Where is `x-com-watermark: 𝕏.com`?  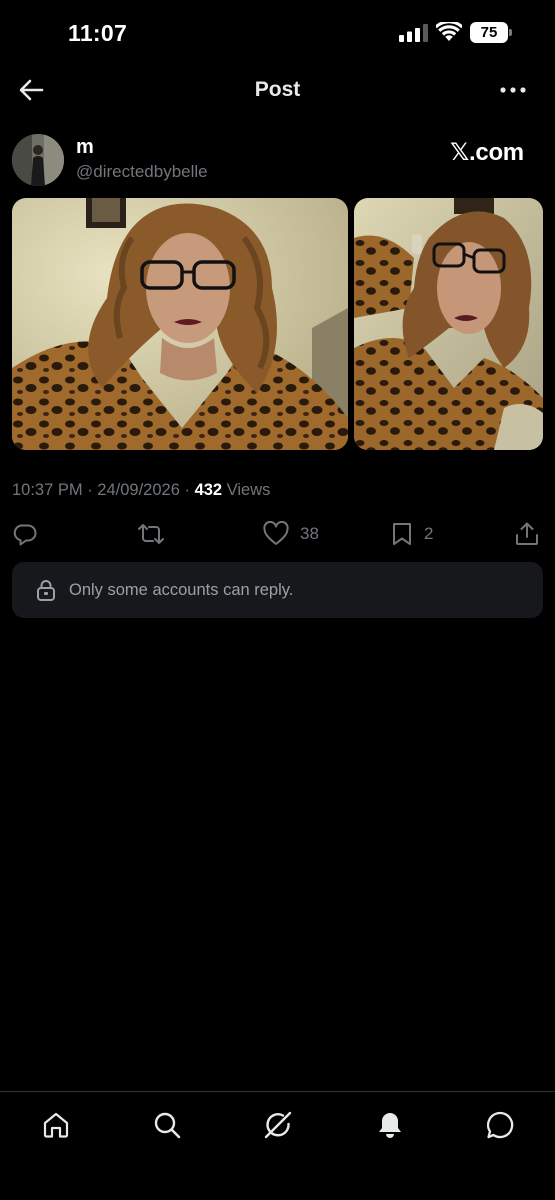 x-com-watermark: 𝕏.com is located at coordinates (487, 152).